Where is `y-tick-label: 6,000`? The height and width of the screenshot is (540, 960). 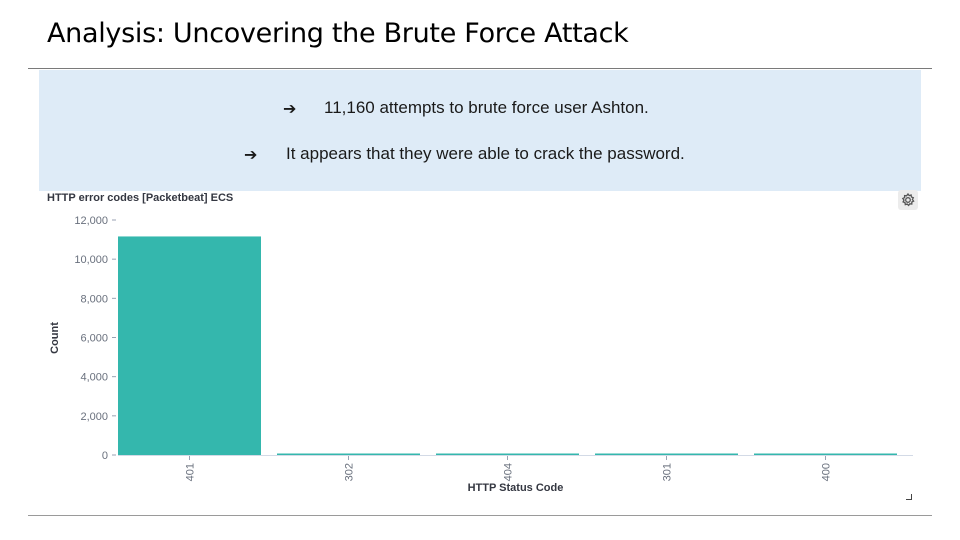
y-tick-label: 6,000 is located at coordinates (94, 339).